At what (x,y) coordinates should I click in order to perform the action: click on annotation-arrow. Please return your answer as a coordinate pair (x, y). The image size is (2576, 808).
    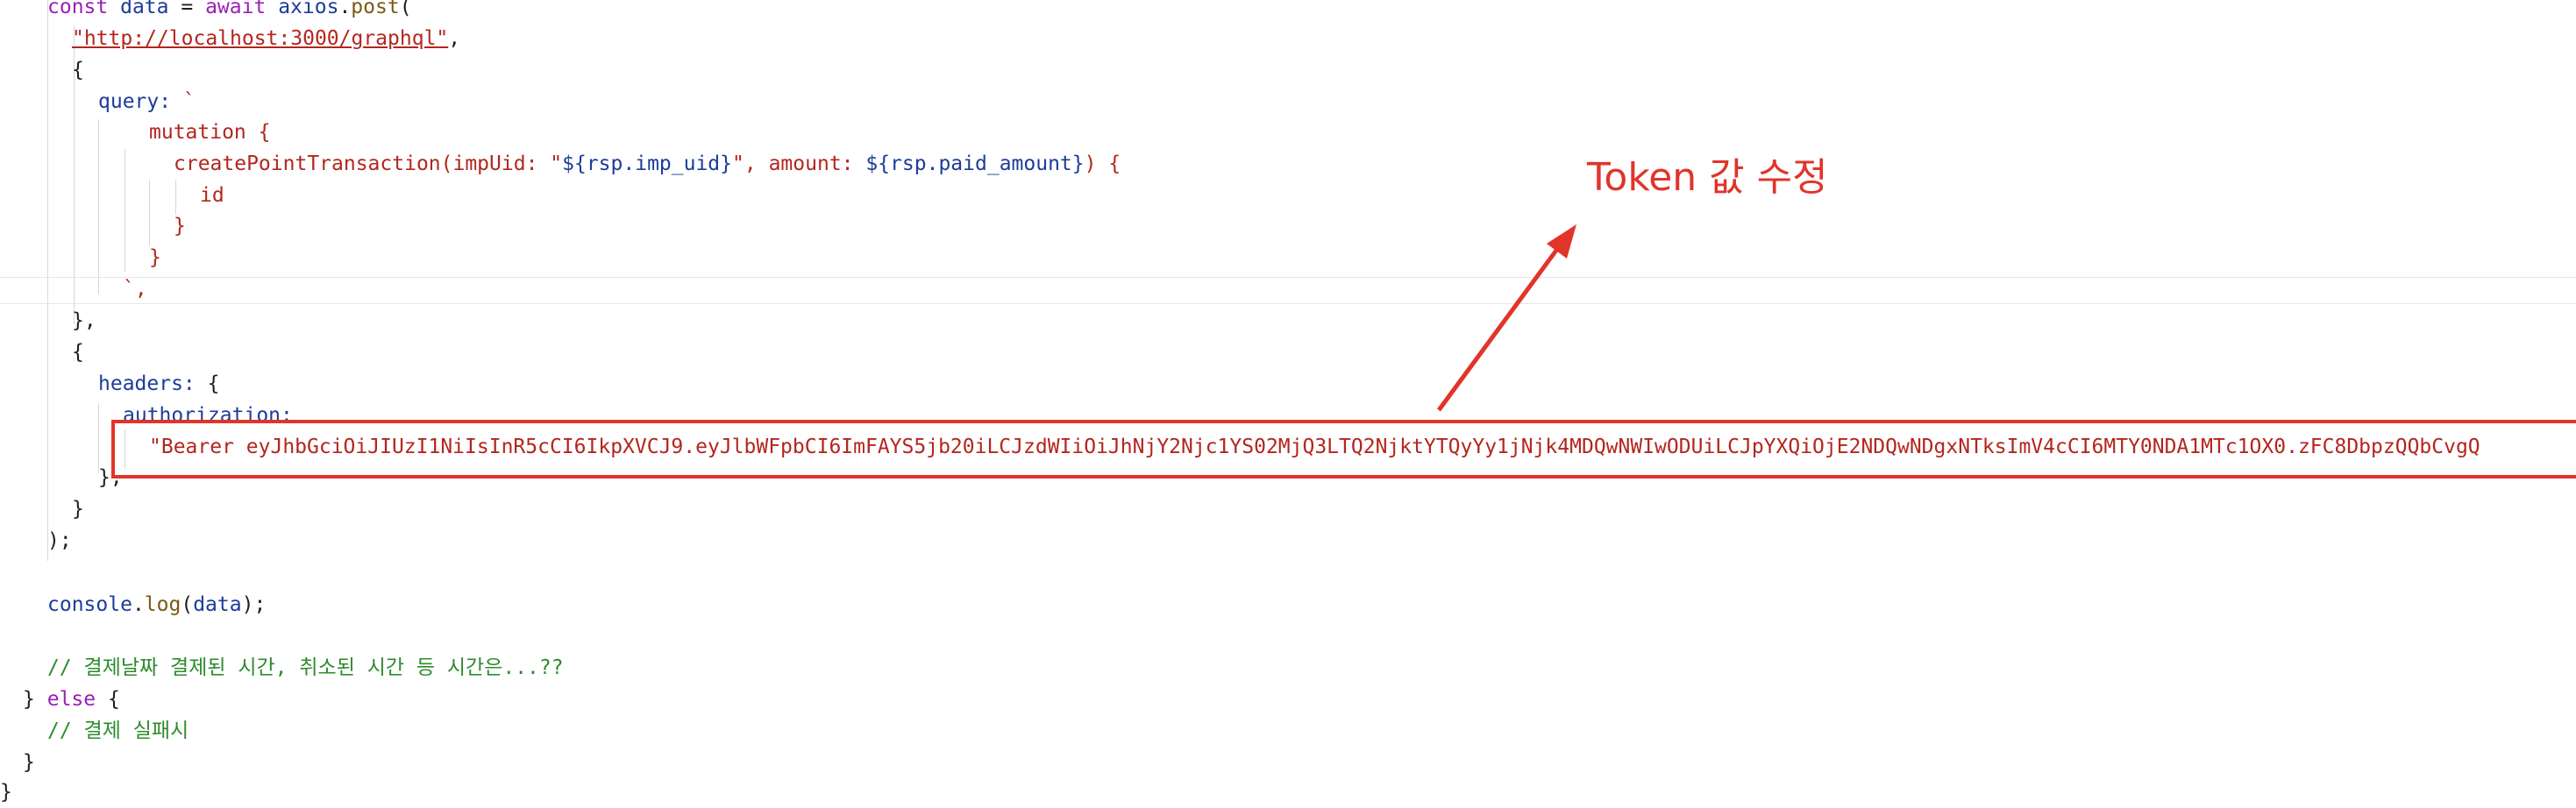
    Looking at the image, I should click on (1506, 318).